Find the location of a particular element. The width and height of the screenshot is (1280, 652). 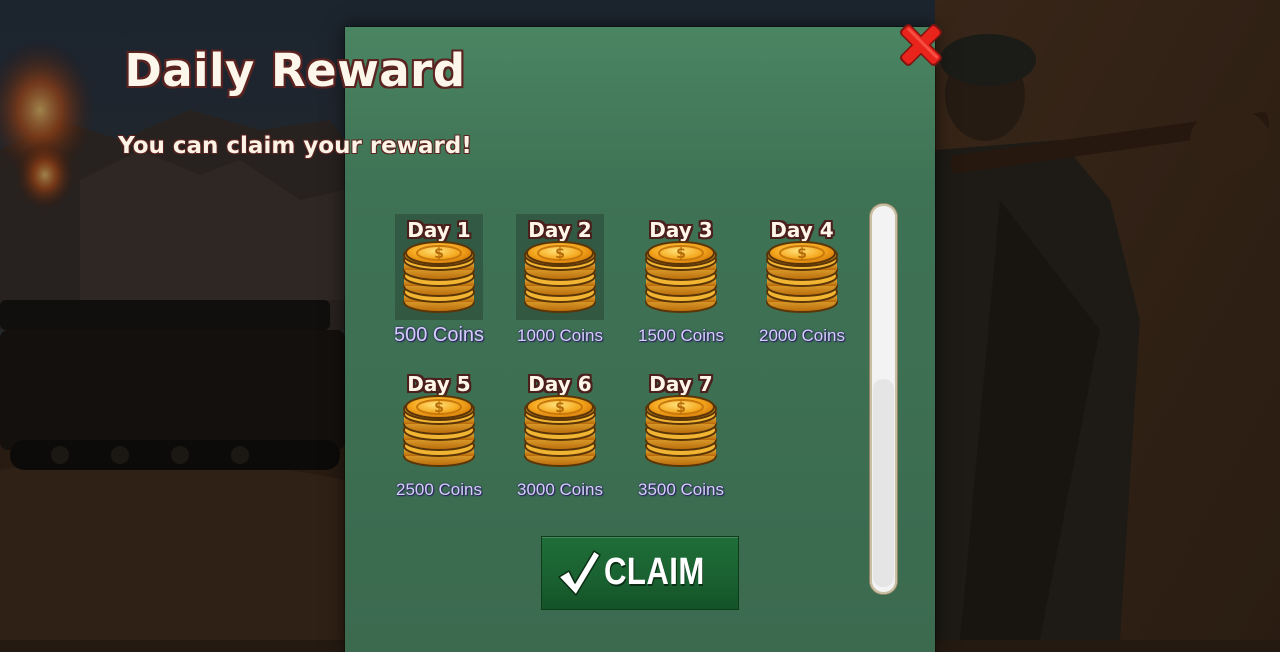

reward-day-4: Day 4 2000 Coins is located at coordinates (796, 279).